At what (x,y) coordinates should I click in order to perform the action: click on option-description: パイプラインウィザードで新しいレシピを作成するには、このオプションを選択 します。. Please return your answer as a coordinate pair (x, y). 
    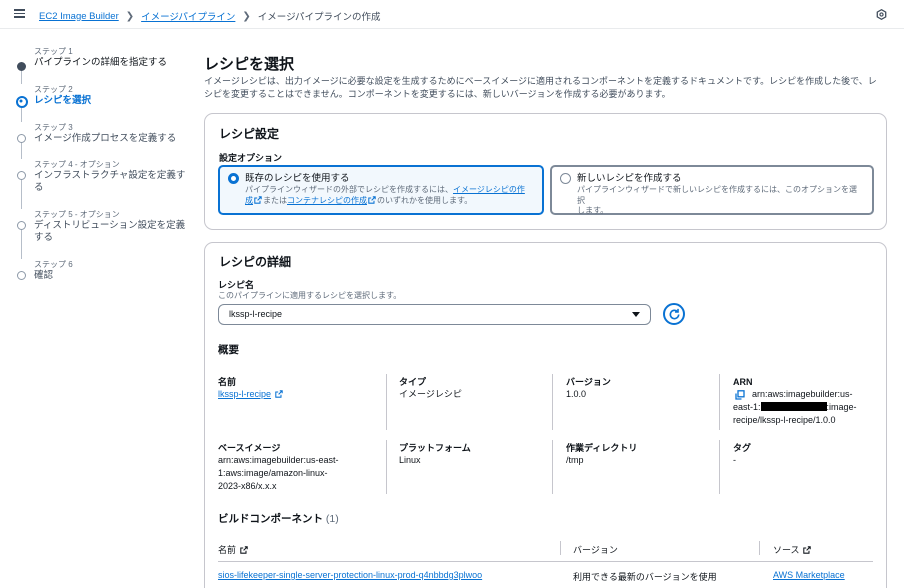
    Looking at the image, I should click on (720, 201).